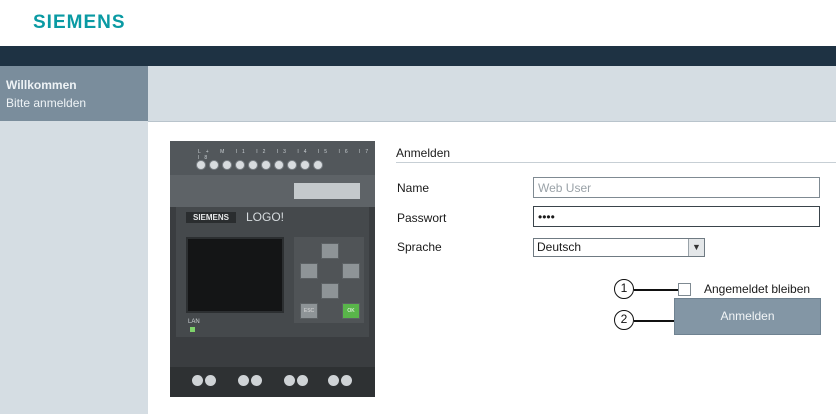 This screenshot has width=836, height=414. I want to click on device-label-slot, so click(327, 191).